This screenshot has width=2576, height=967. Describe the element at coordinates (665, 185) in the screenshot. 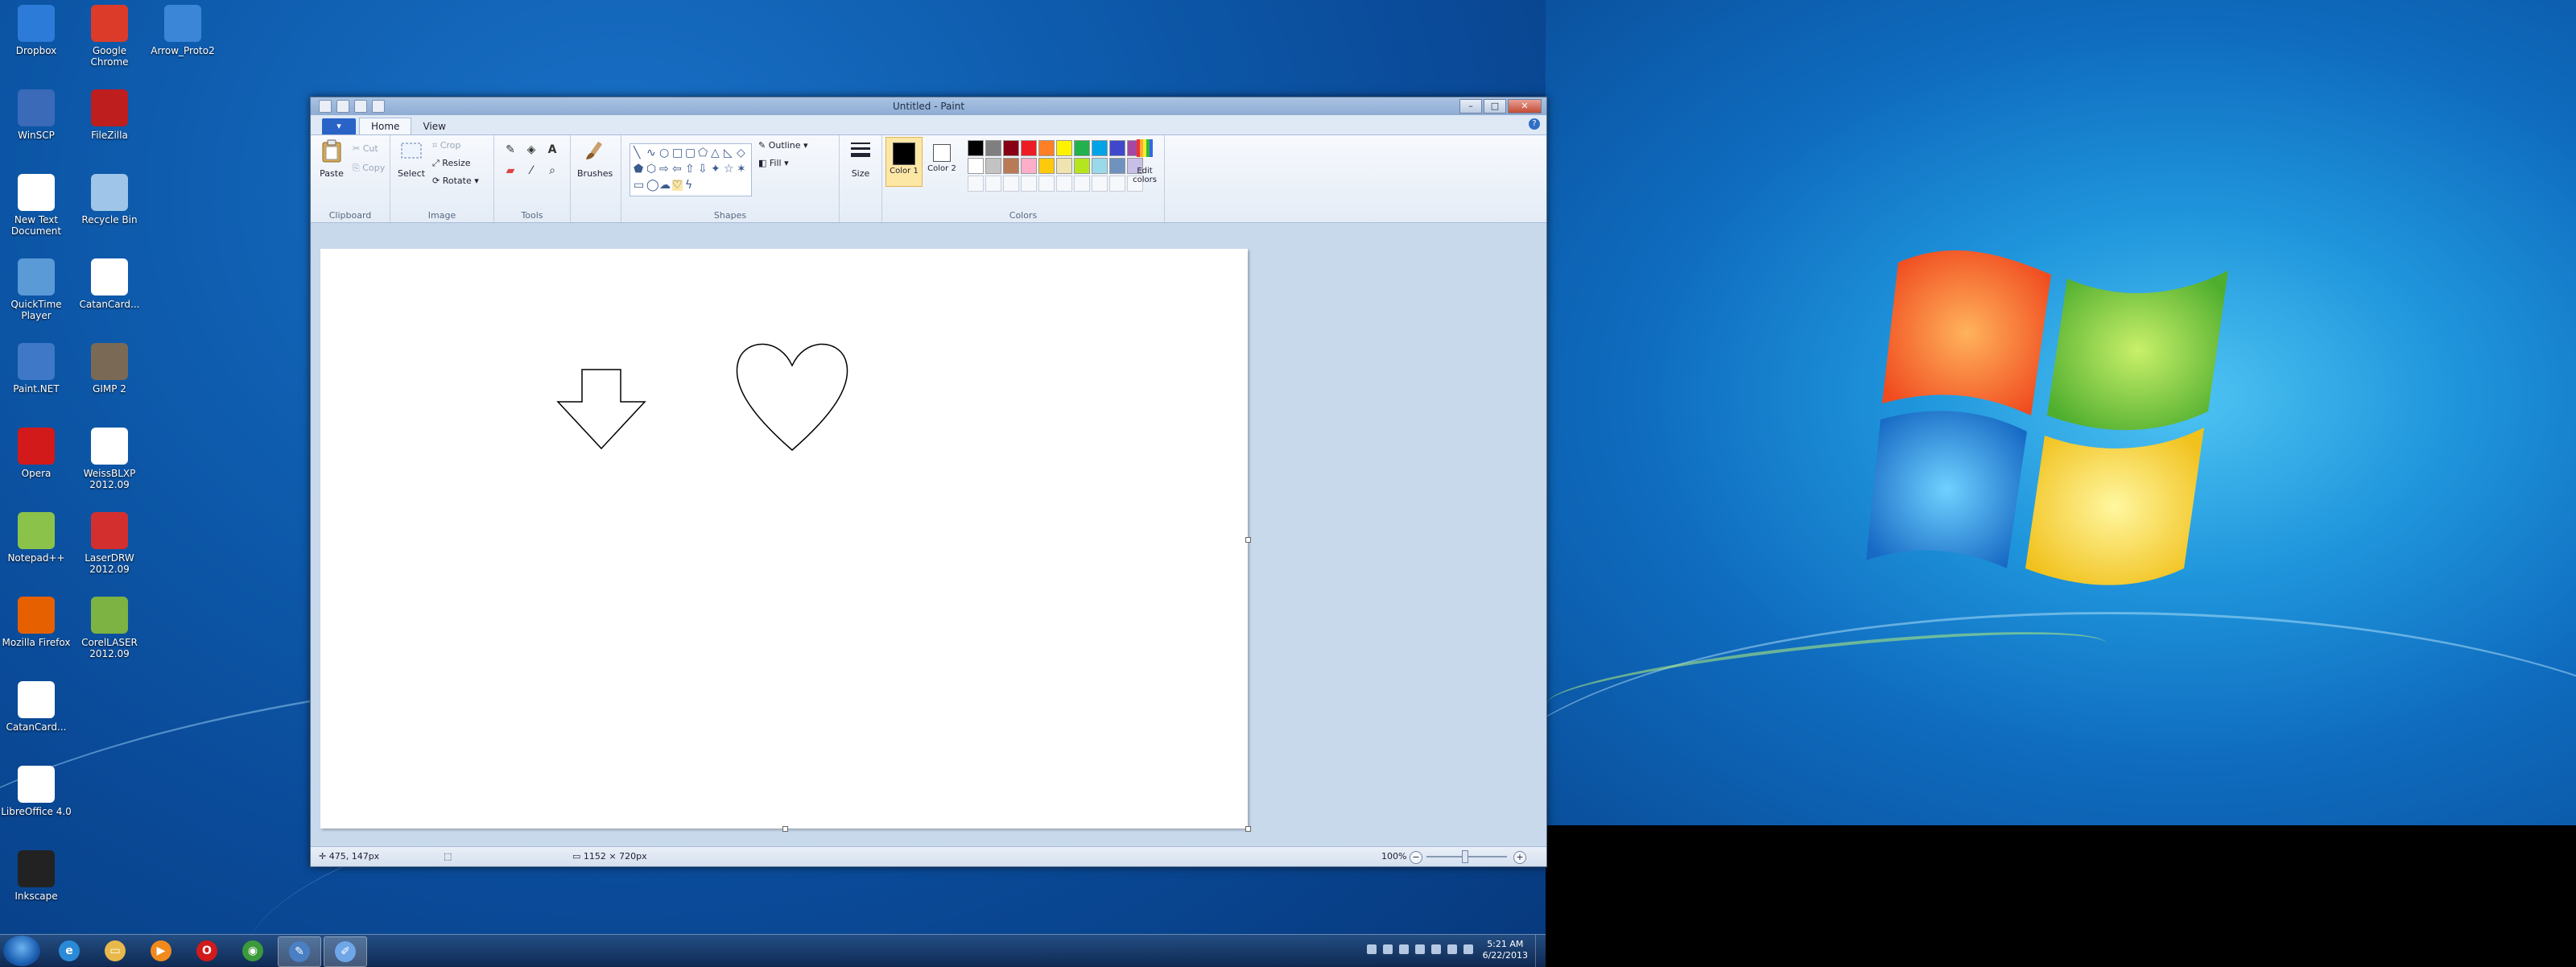

I see `cloud-callout-shape-icon: ☁` at that location.